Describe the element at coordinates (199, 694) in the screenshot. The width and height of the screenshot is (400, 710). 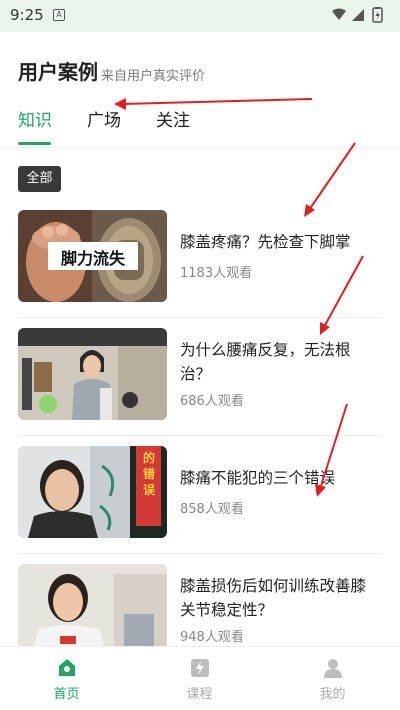
I see `nav-courses-label: 课程` at that location.